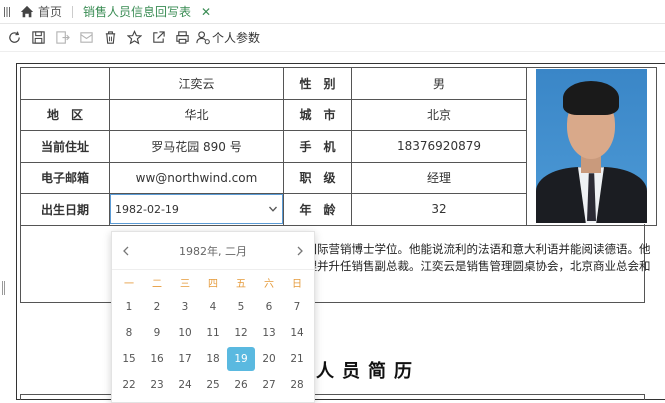 This screenshot has width=665, height=403. I want to click on employee-photo, so click(591, 146).